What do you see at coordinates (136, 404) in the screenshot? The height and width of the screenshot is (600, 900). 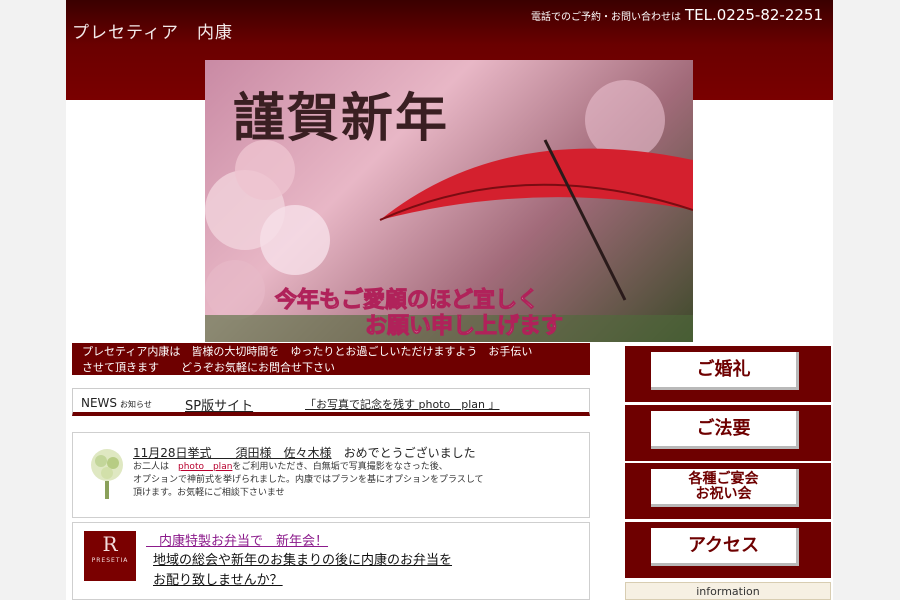 I see `news-label-sub: お知らせ` at bounding box center [136, 404].